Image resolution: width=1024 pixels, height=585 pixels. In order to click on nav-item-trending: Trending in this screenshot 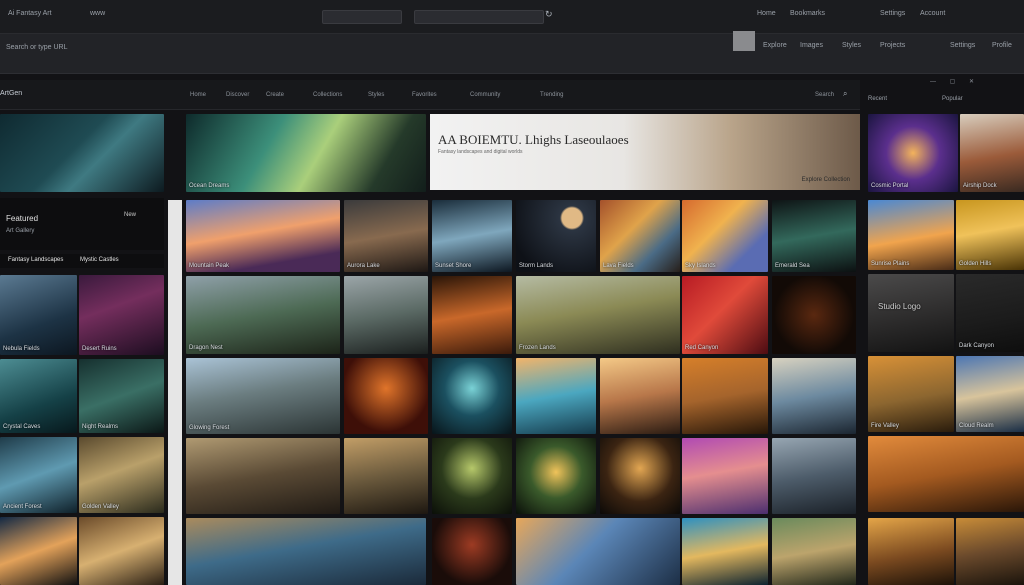, I will do `click(551, 95)`.